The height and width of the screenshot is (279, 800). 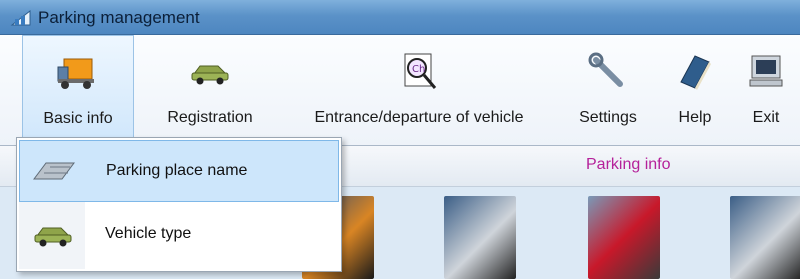 I want to click on exit-label: Exit, so click(x=766, y=117).